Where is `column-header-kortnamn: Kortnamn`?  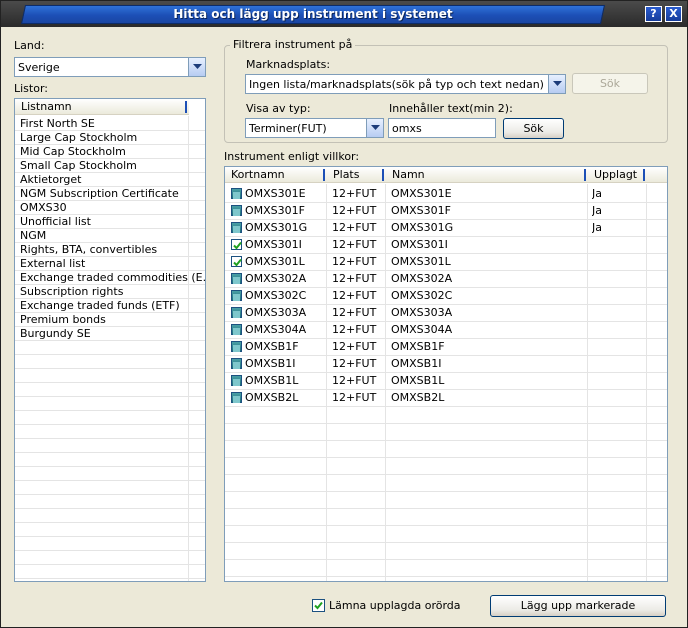 column-header-kortnamn: Kortnamn is located at coordinates (276, 175).